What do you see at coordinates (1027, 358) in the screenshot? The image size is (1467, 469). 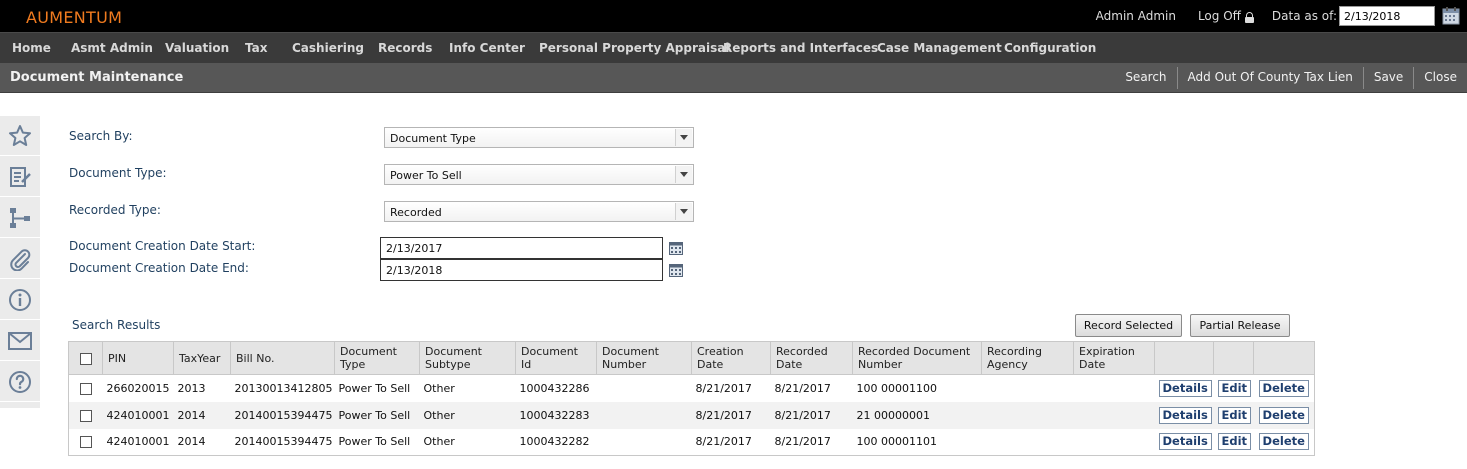 I see `column-recording-agency: Recording Agency` at bounding box center [1027, 358].